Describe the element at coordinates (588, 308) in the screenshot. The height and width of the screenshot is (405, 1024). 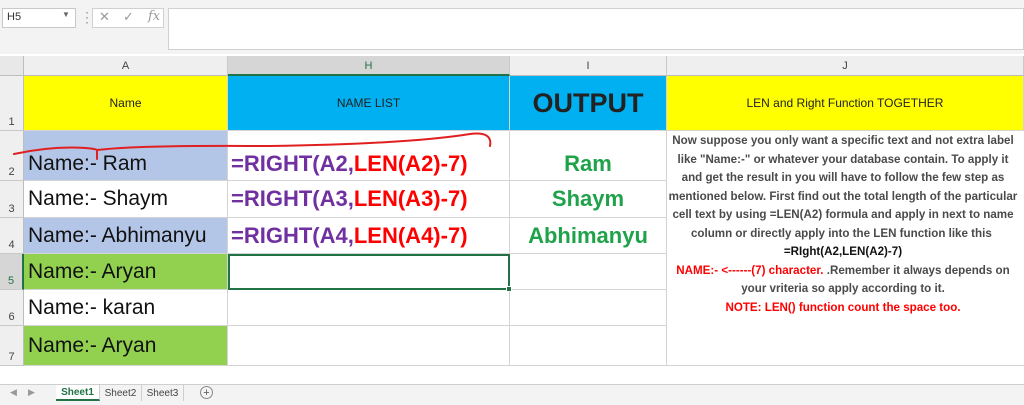
I see `cell-i6` at that location.